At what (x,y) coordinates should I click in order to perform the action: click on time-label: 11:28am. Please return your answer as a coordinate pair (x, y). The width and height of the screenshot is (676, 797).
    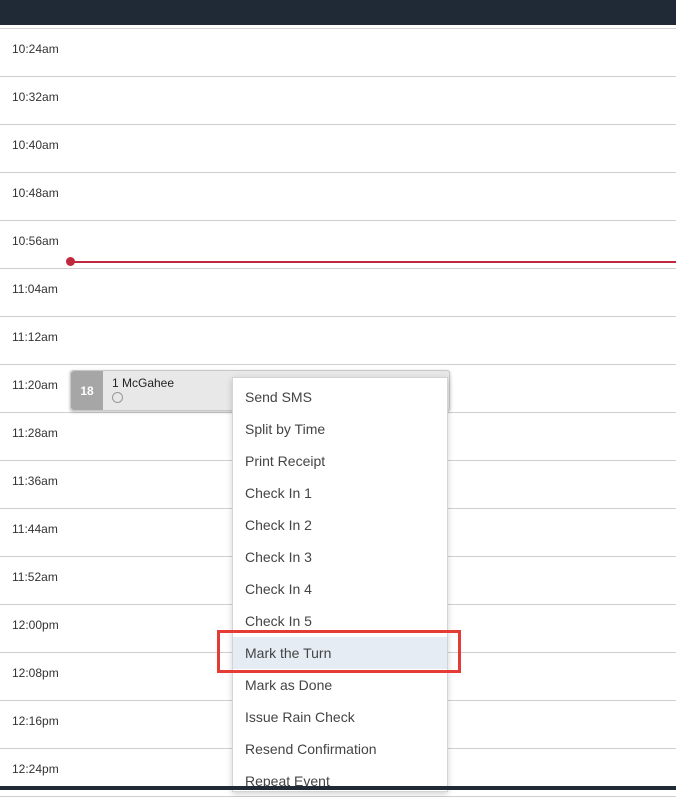
    Looking at the image, I should click on (35, 433).